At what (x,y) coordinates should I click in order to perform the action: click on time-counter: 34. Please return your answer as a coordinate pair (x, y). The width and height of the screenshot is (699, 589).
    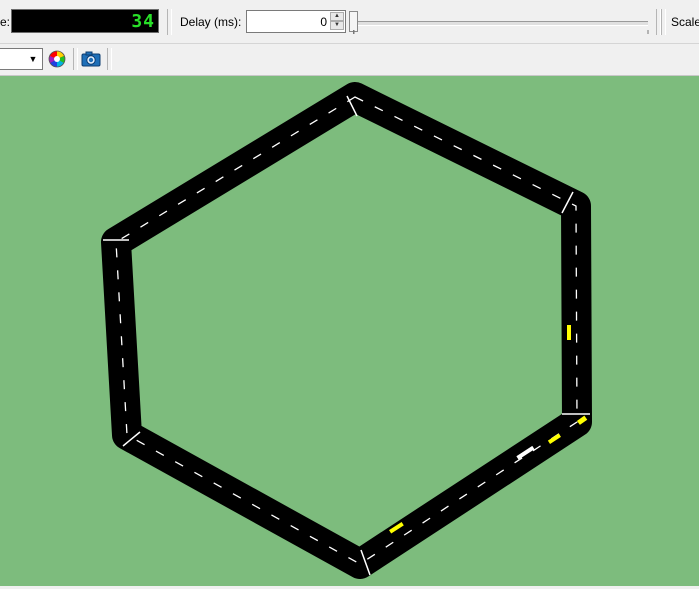
    Looking at the image, I should click on (143, 21).